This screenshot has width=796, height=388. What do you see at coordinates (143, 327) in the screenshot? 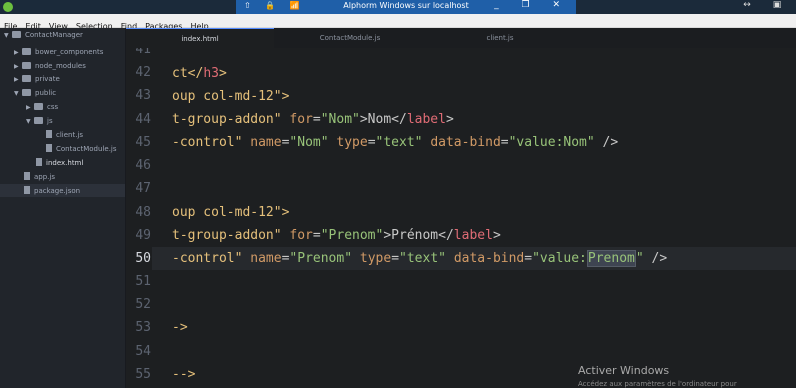
I see `line-number: 53` at bounding box center [143, 327].